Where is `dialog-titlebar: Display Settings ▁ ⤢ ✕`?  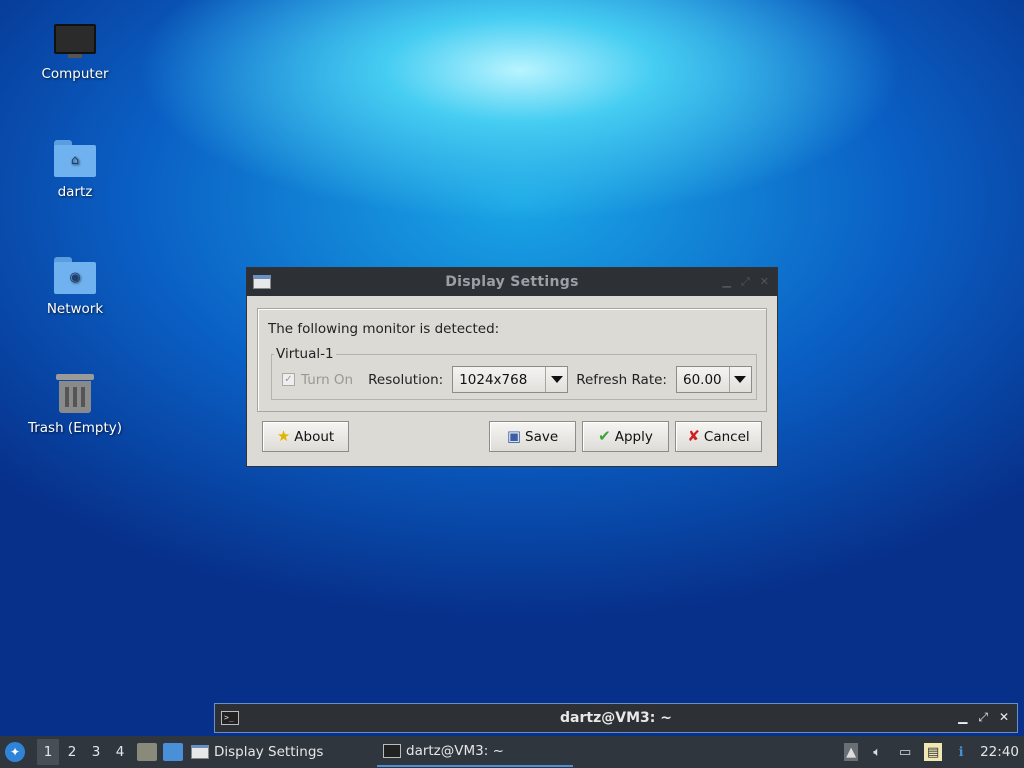 dialog-titlebar: Display Settings ▁ ⤢ ✕ is located at coordinates (512, 282).